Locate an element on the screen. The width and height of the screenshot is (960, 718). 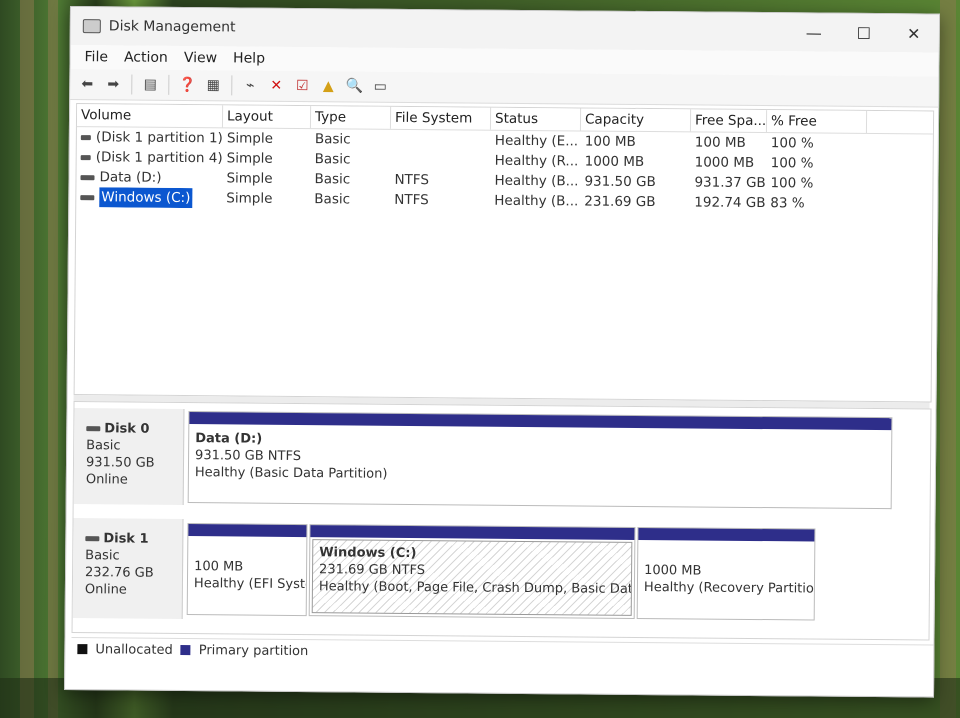
disk-size: 232.76 GB is located at coordinates (119, 573).